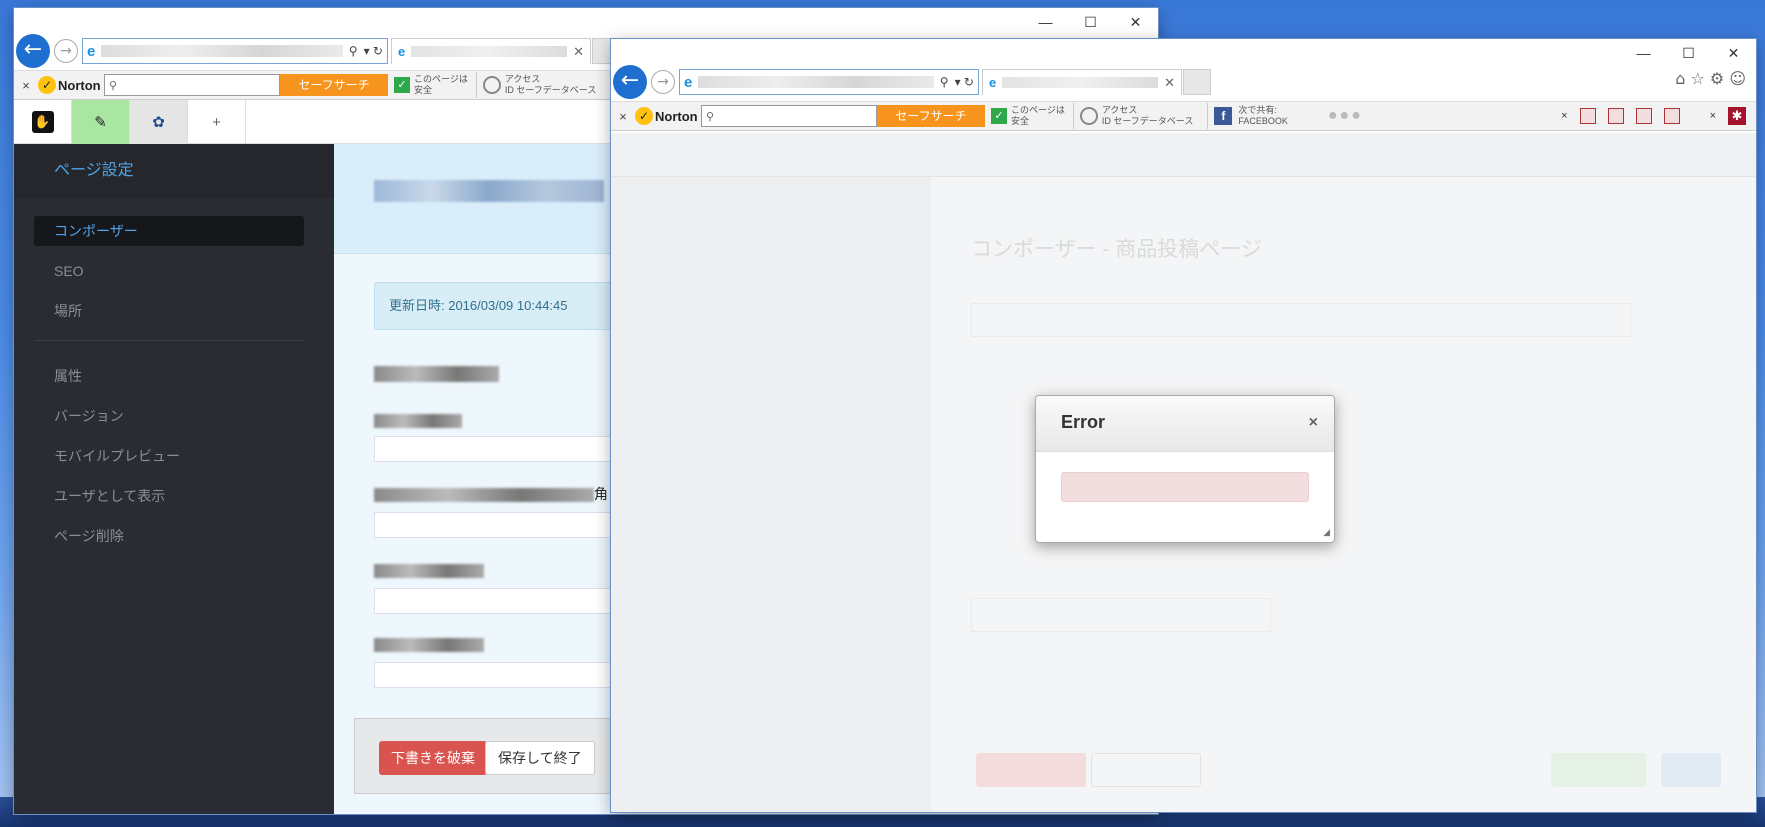 This screenshot has height=827, width=1765. What do you see at coordinates (169, 271) in the screenshot?
I see `sidebar-item-seo: SEO` at bounding box center [169, 271].